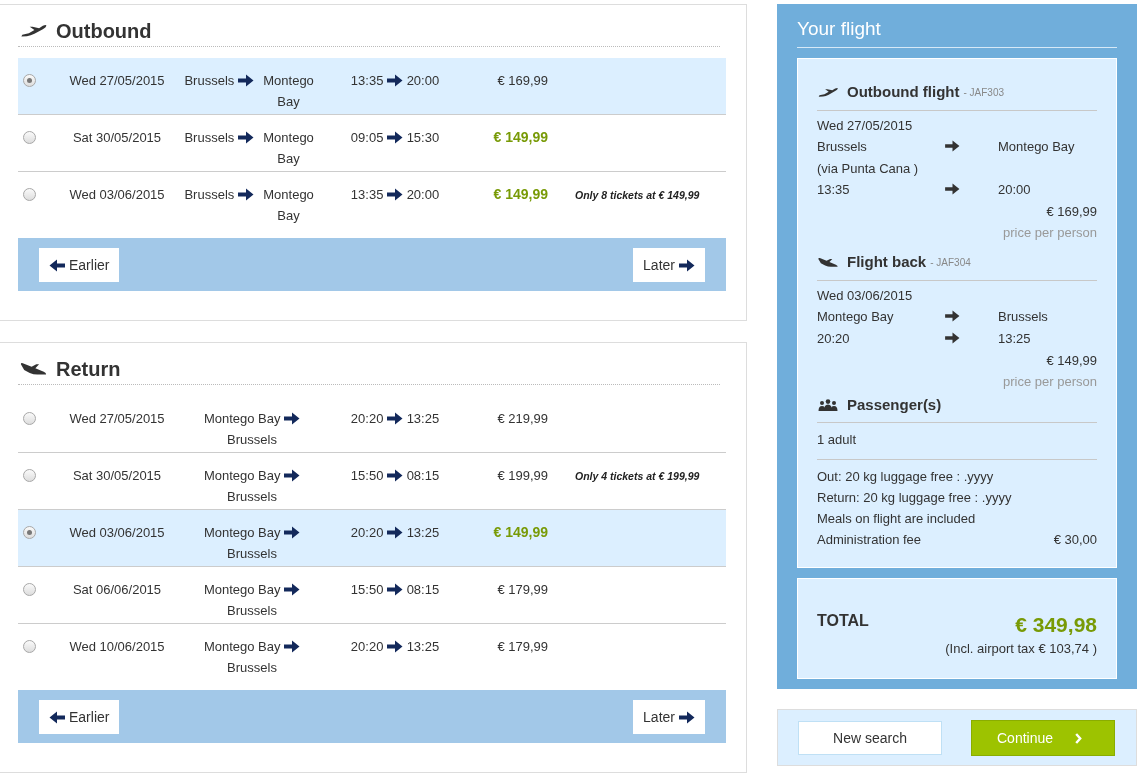  Describe the element at coordinates (905, 477) in the screenshot. I see `summary-line: Out: 20 kg luggage free : .yyyy` at that location.